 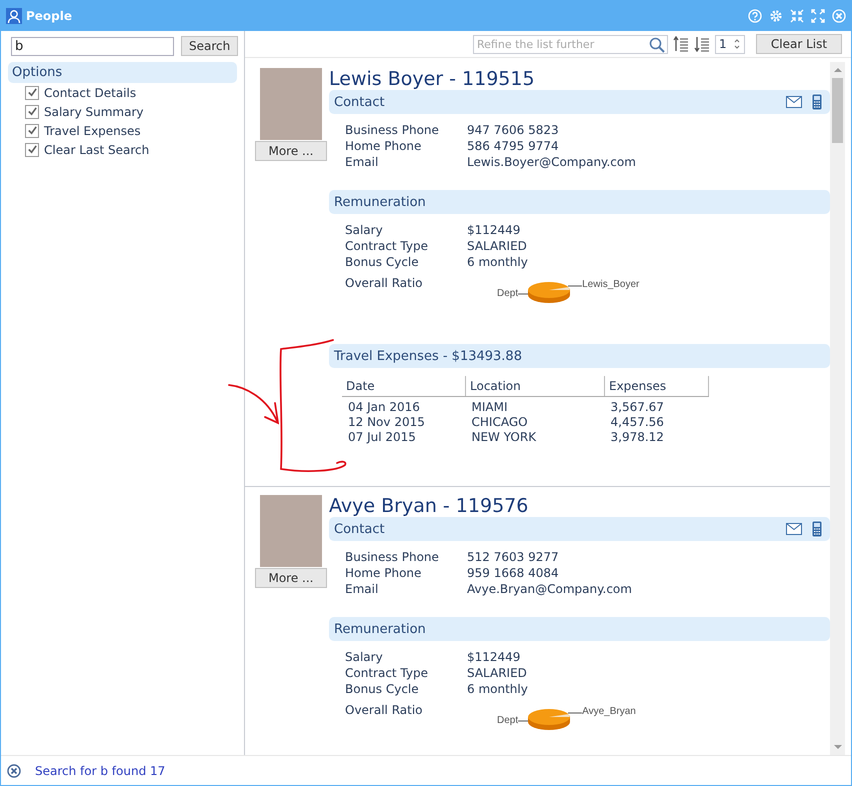 What do you see at coordinates (837, 110) in the screenshot?
I see `scrollbar-thumb` at bounding box center [837, 110].